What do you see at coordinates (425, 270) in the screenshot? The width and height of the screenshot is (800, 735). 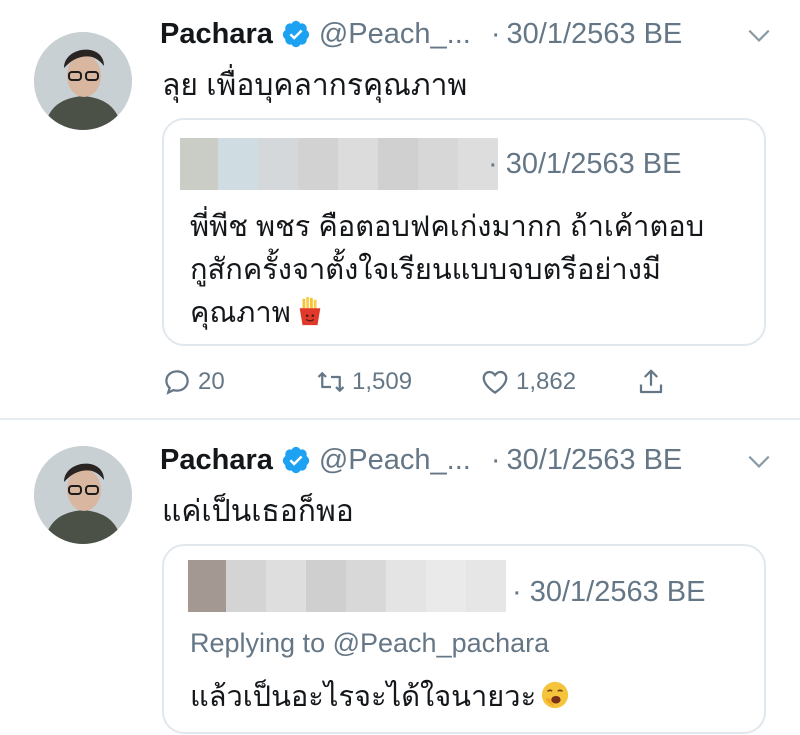 I see `quote-text-line: กูสักครั้งจาตั้งใจเรียนแบบจบตรีอย่างมี` at bounding box center [425, 270].